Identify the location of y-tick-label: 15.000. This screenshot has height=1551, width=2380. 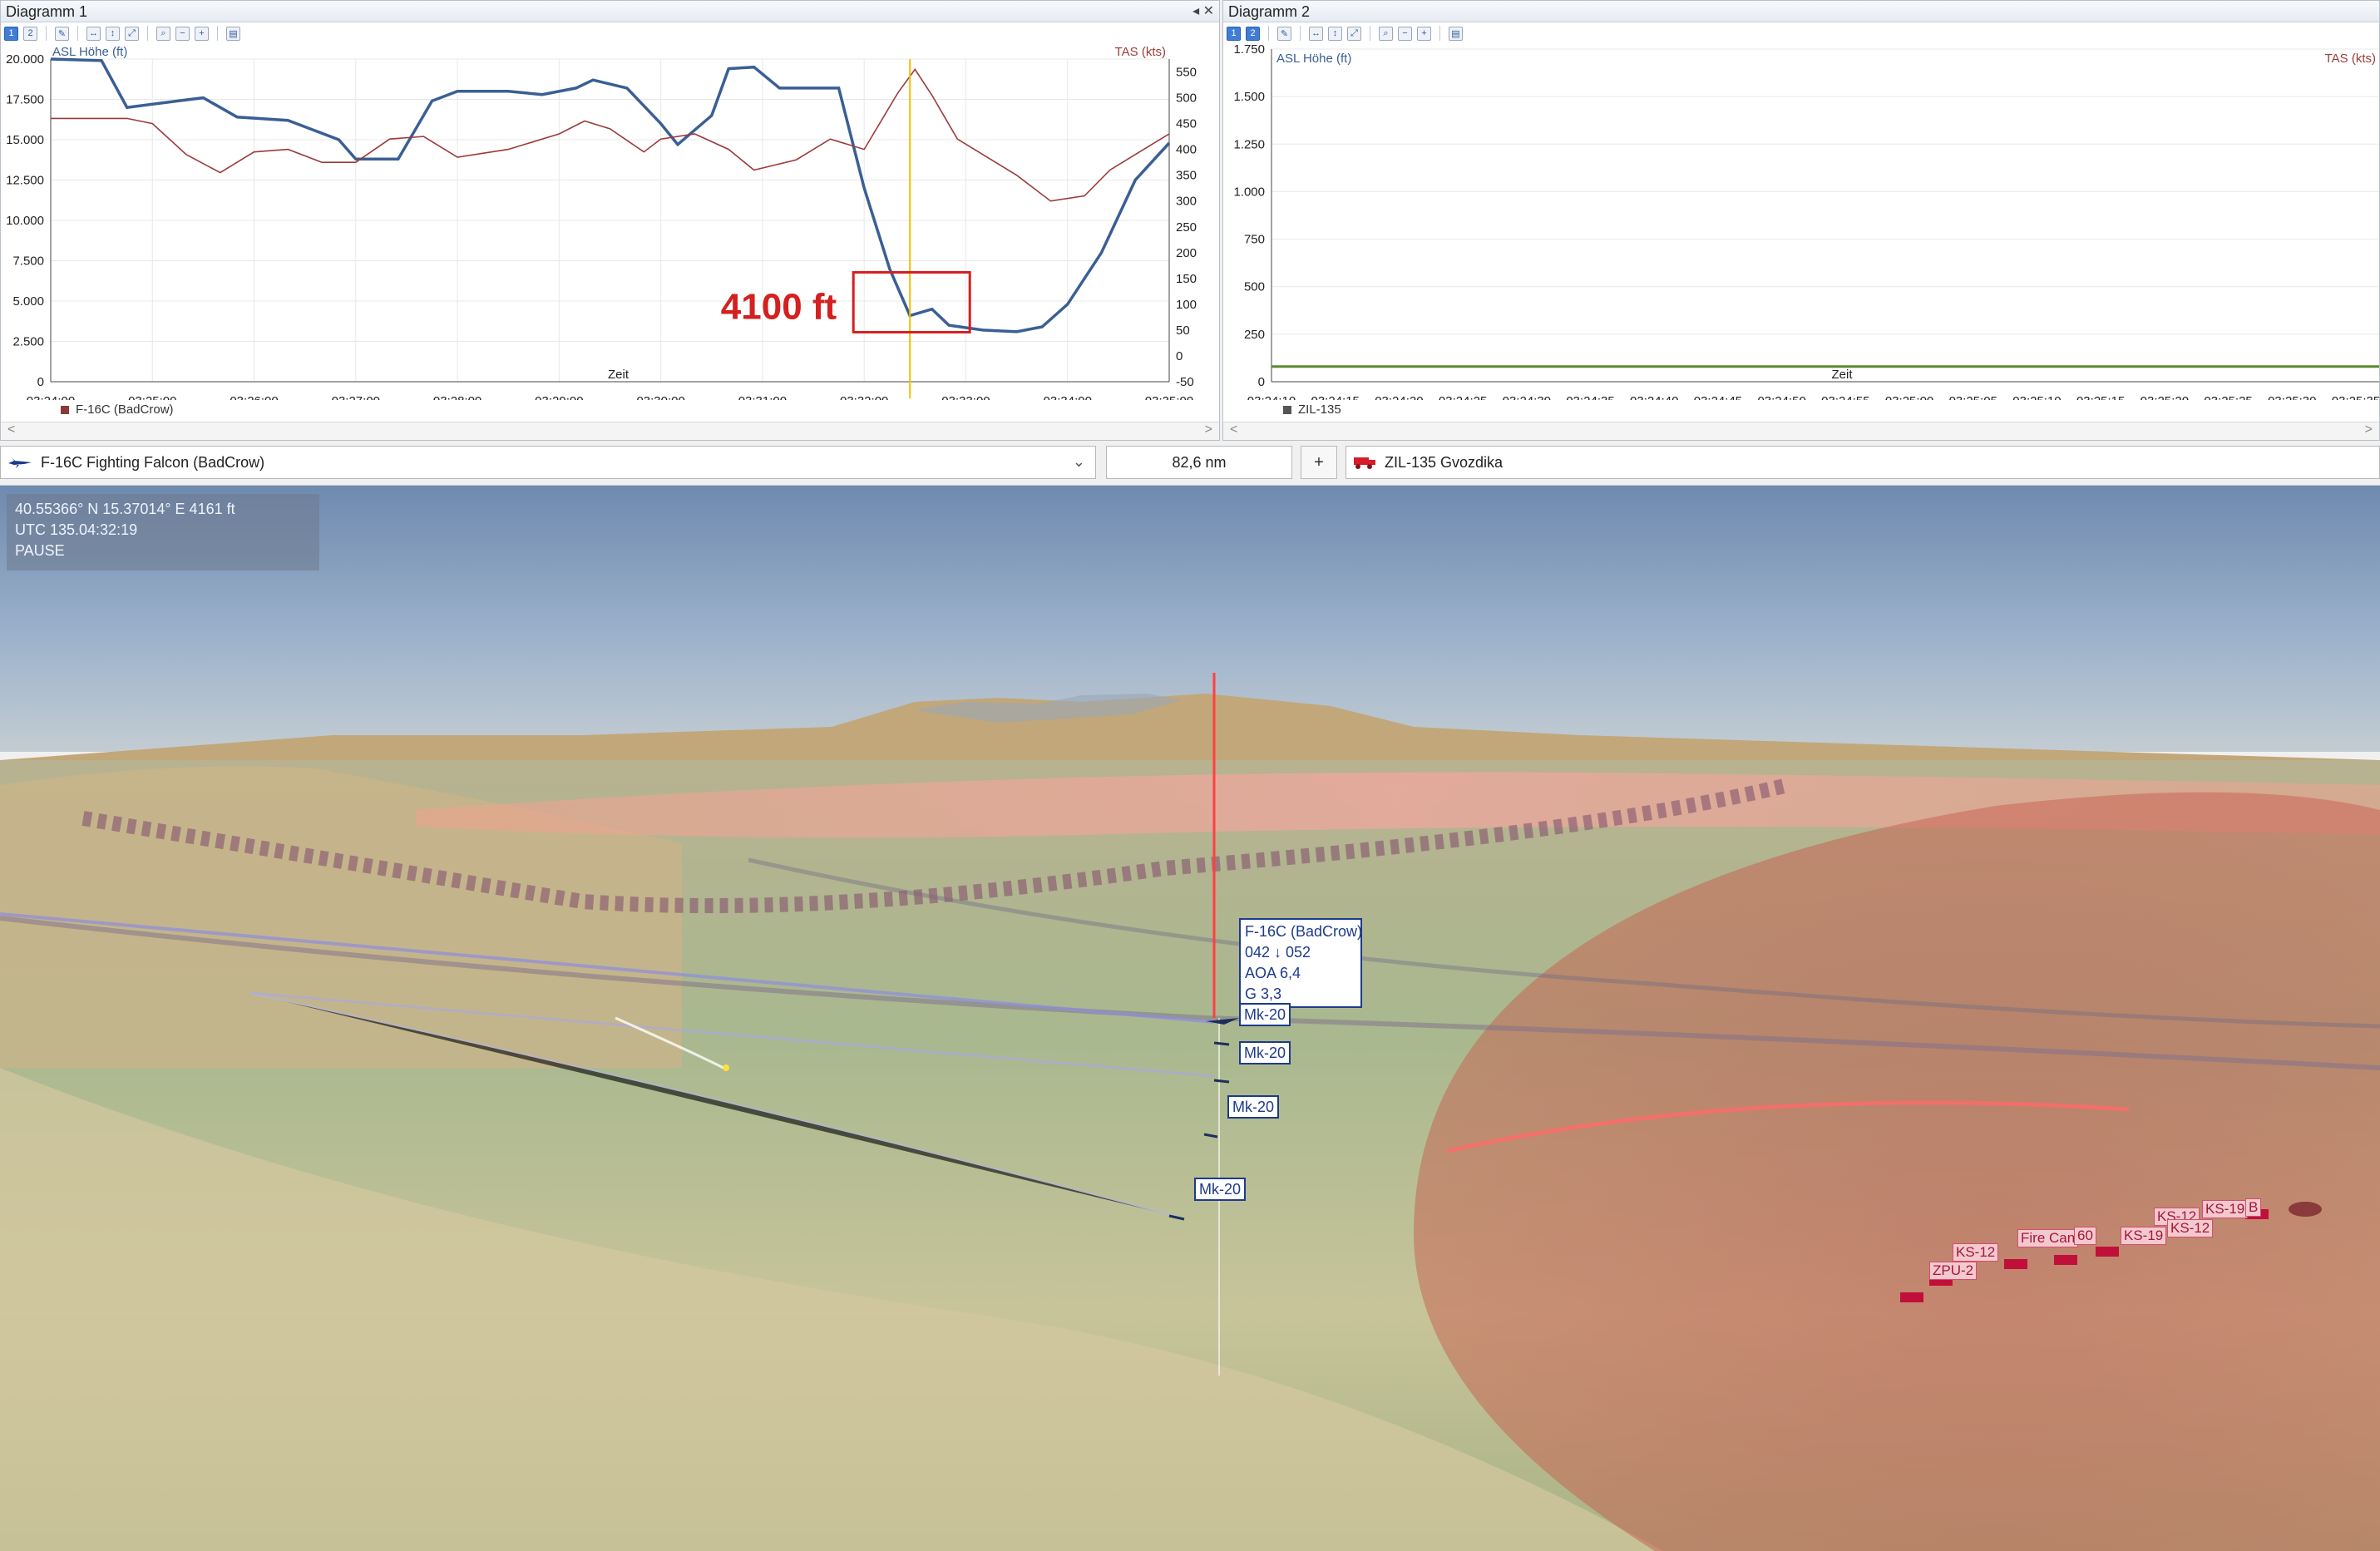
(25, 140).